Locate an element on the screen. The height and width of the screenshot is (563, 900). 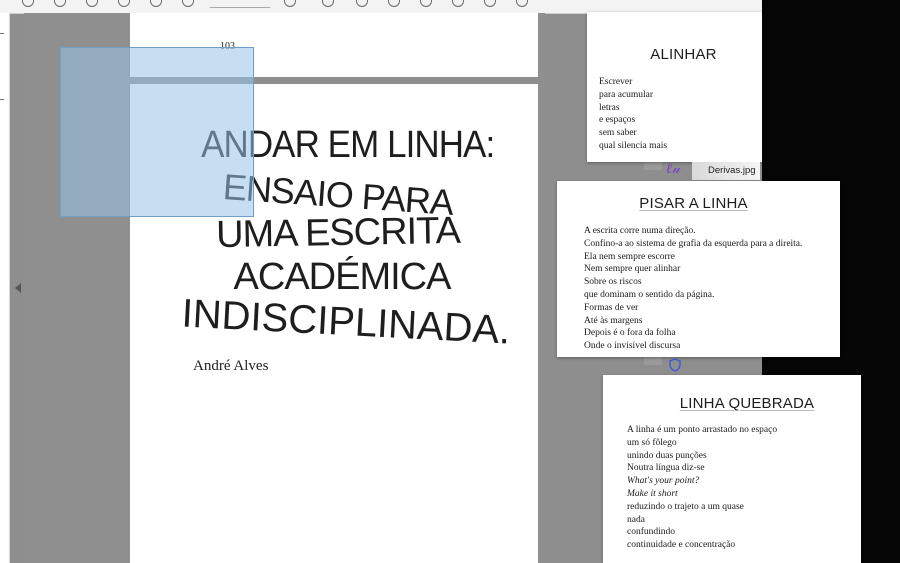
note-line: qual silencia mais is located at coordinates (633, 145).